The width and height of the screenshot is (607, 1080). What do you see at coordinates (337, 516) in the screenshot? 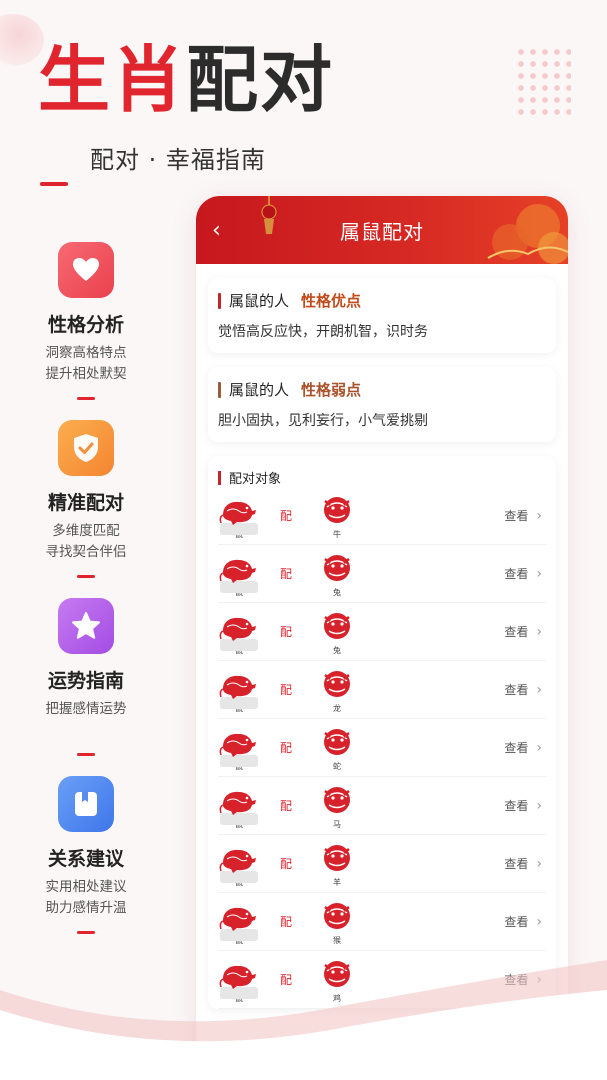
I see `right-zodiac: 牛` at bounding box center [337, 516].